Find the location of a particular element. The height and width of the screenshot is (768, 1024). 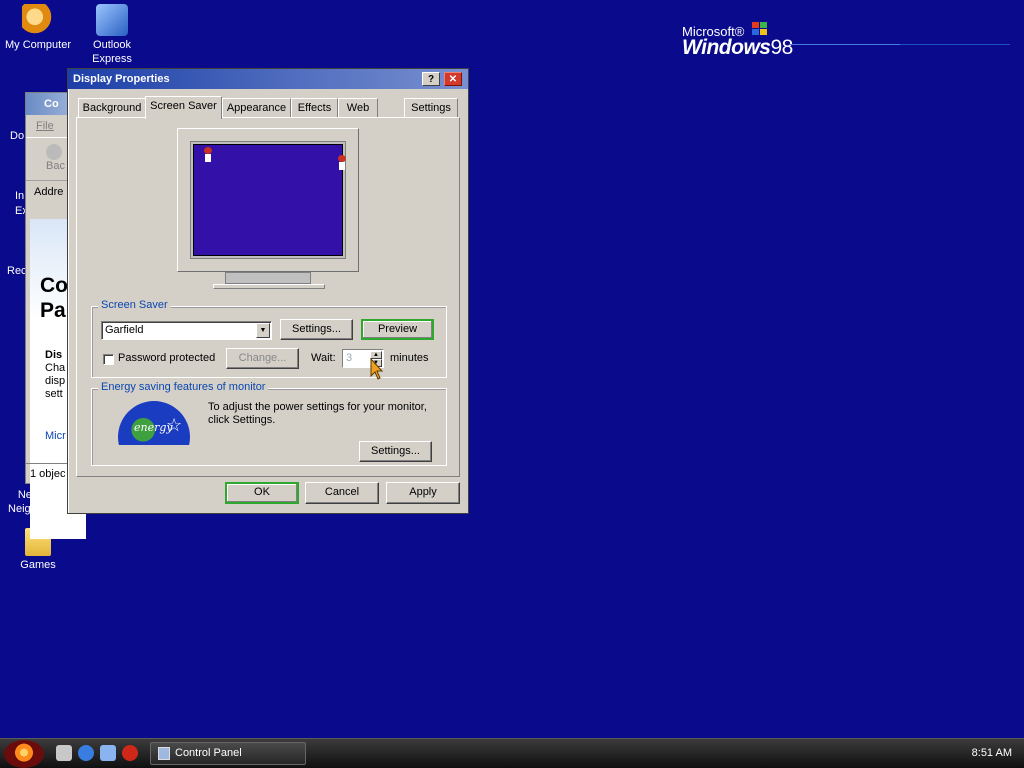

desktop-partial-label: Do is located at coordinates (17, 136).